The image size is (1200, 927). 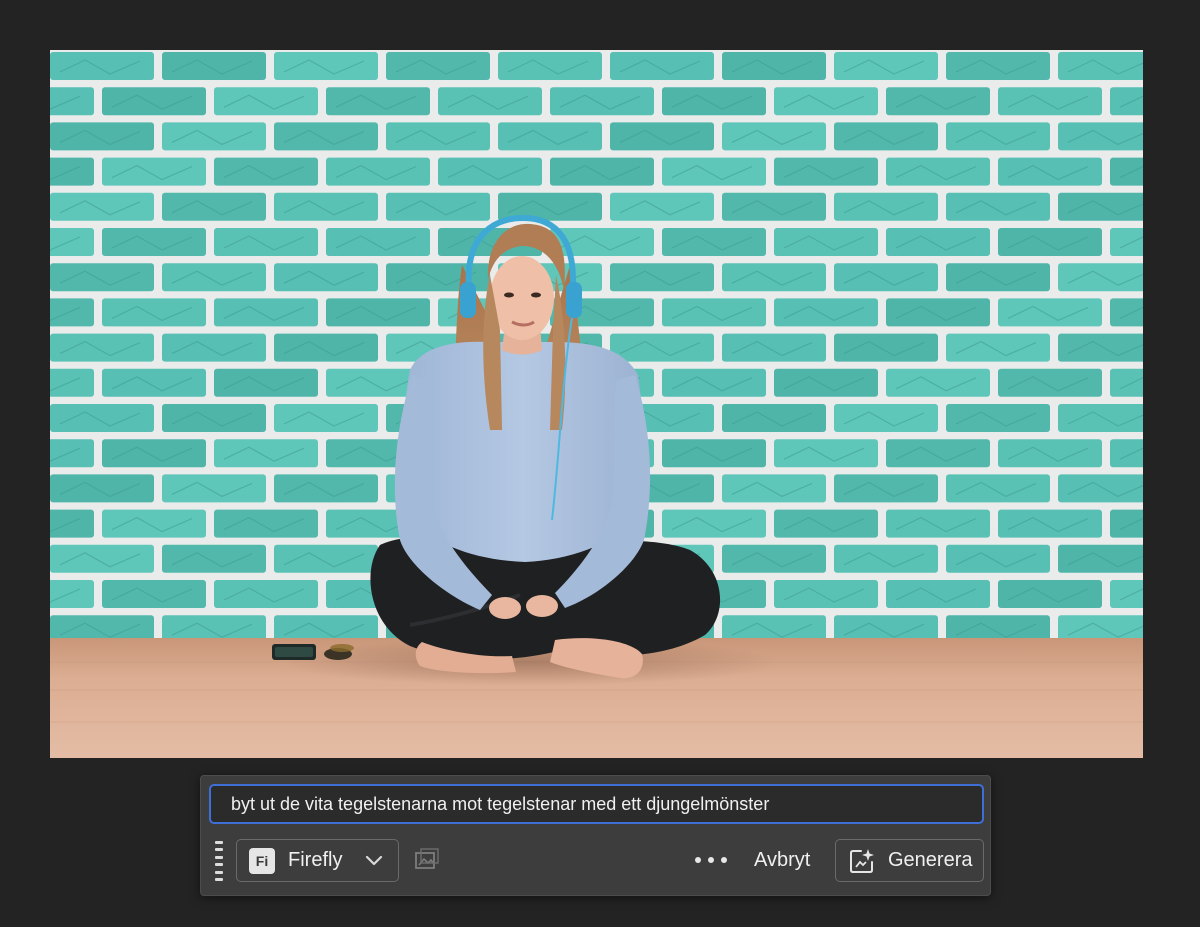 I want to click on reference-image-icon, so click(x=427, y=860).